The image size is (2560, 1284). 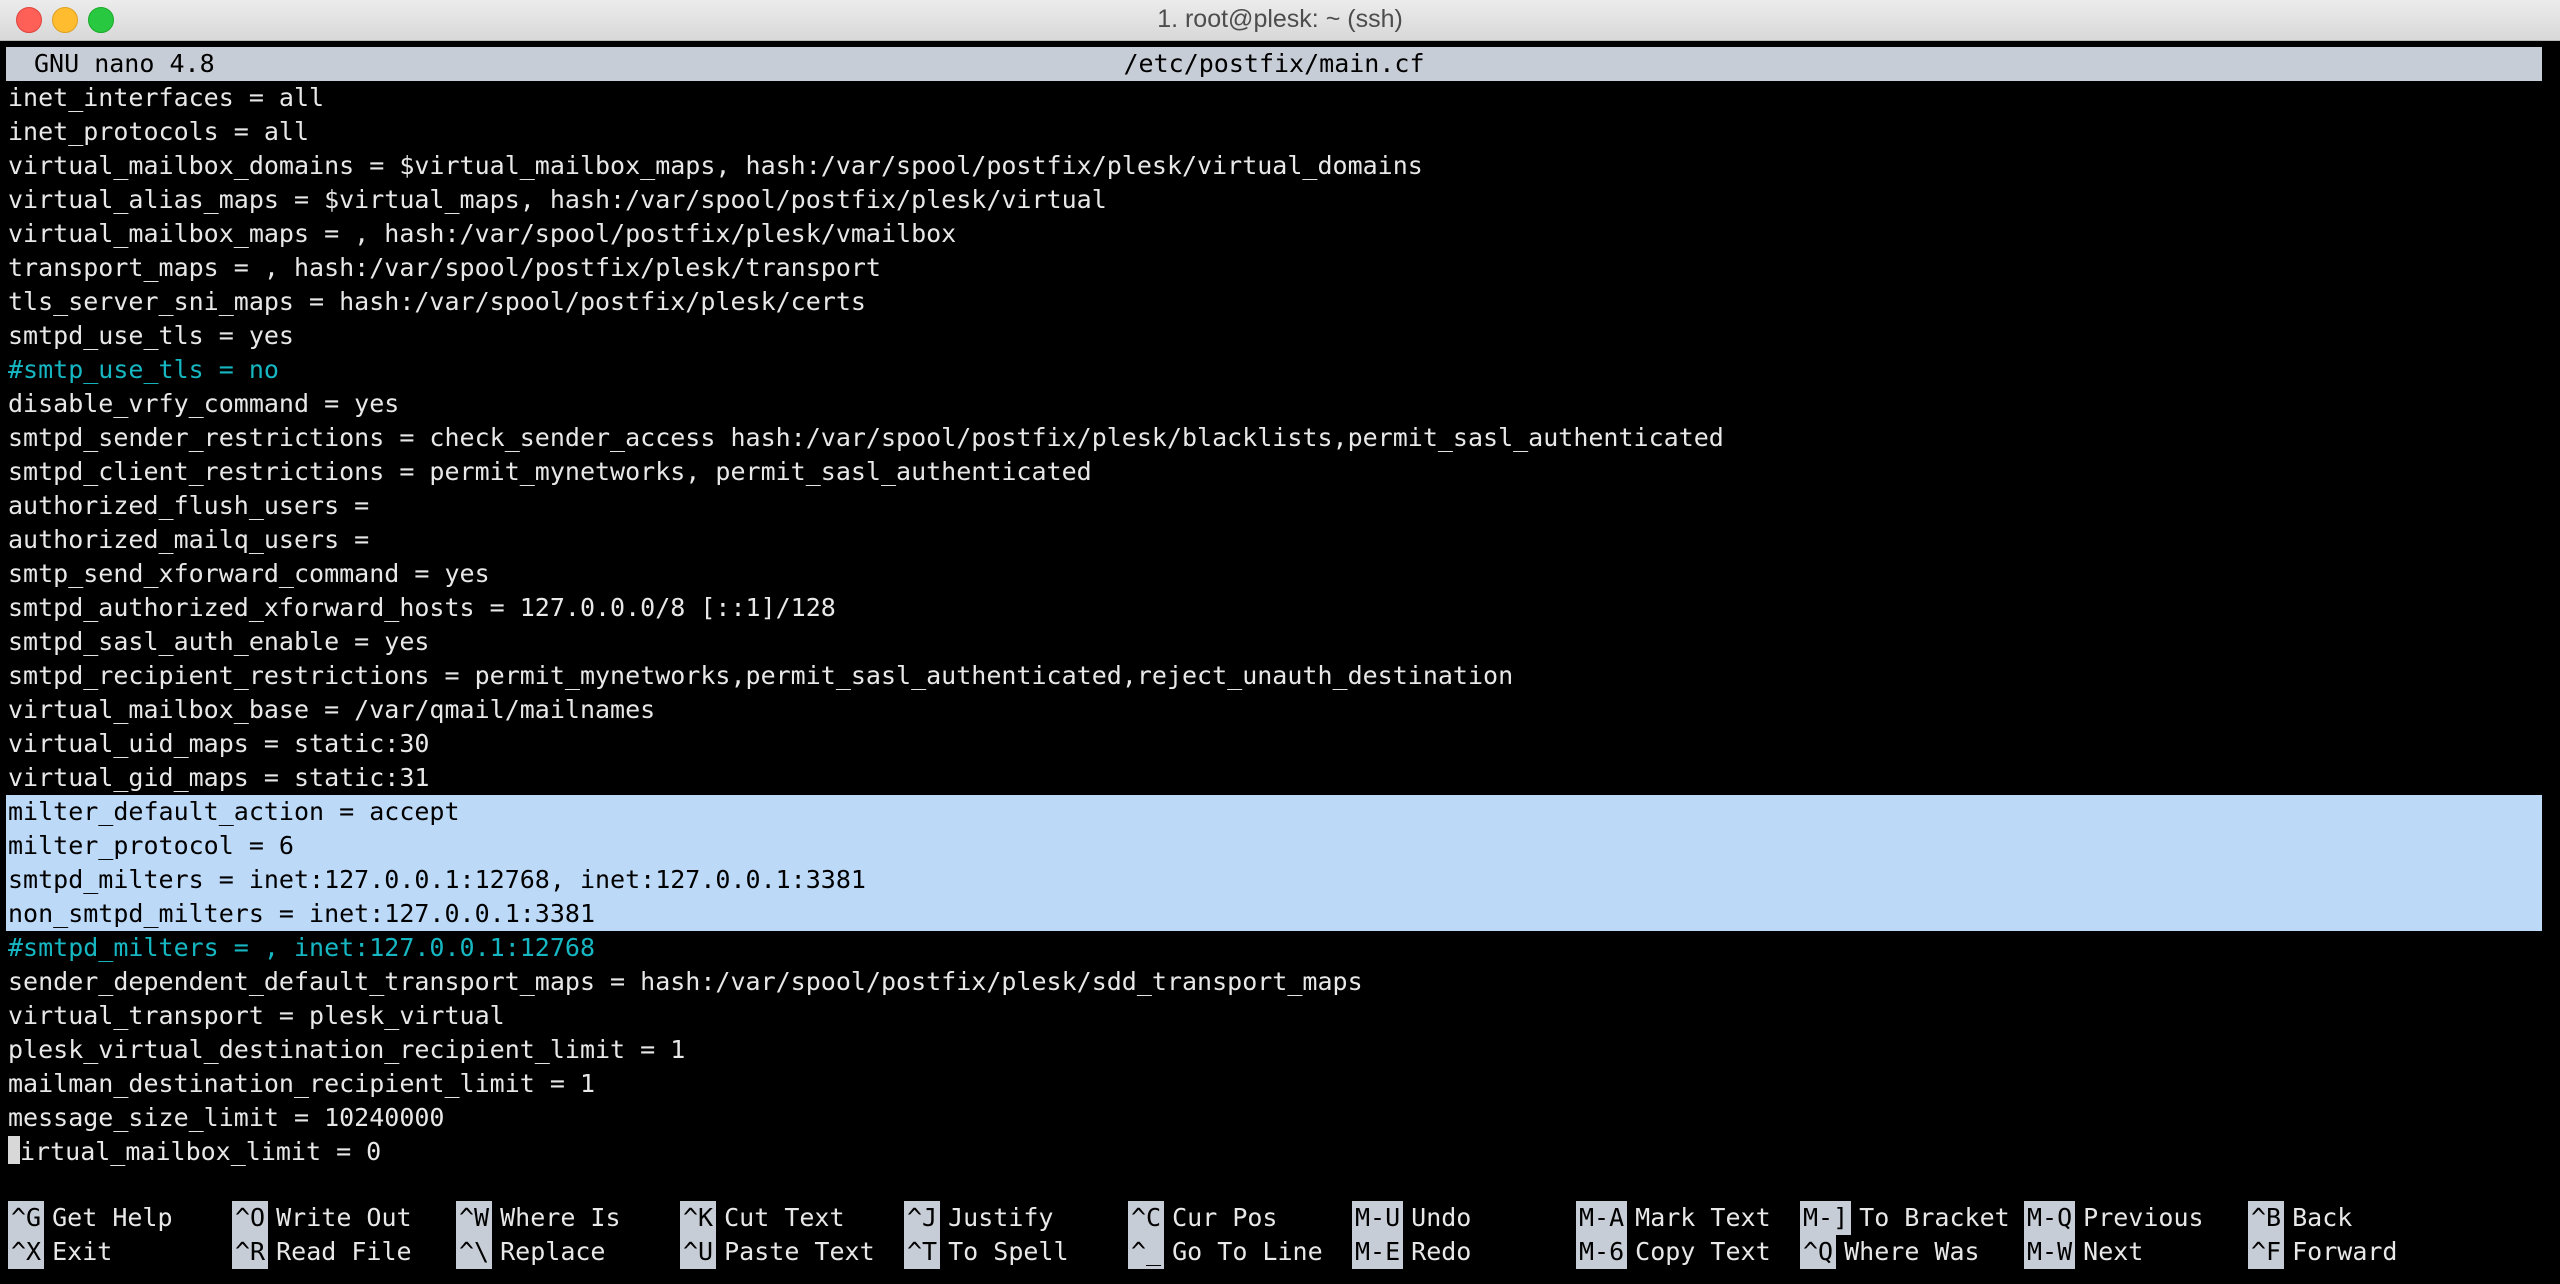 I want to click on shortcut-exit: ^X Exit, so click(x=60, y=1252).